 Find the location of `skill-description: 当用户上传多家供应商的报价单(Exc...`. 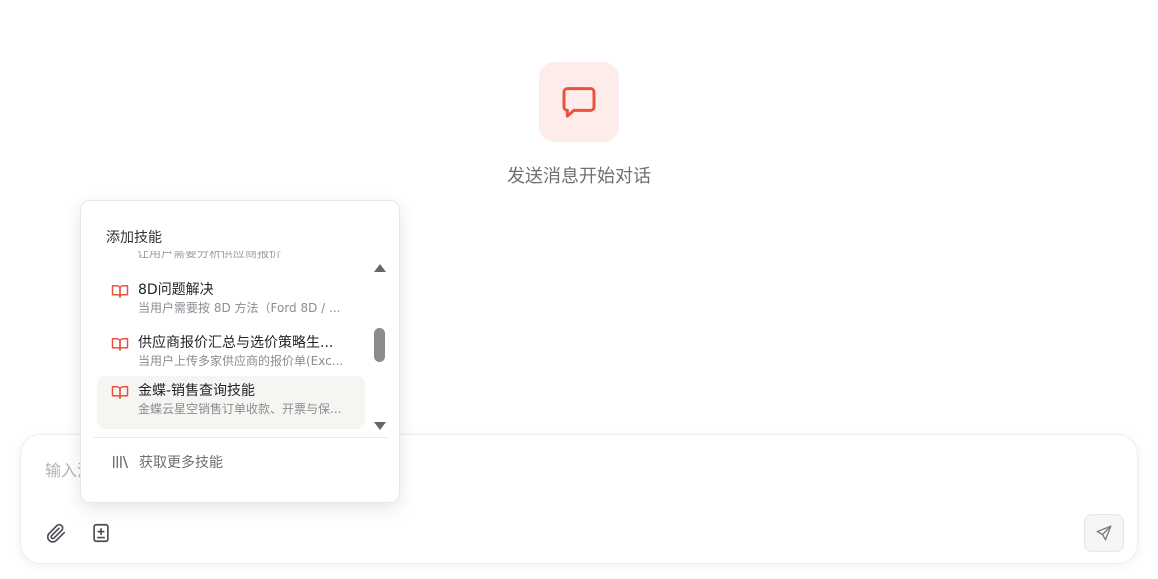

skill-description: 当用户上传多家供应商的报价单(Exc... is located at coordinates (241, 361).